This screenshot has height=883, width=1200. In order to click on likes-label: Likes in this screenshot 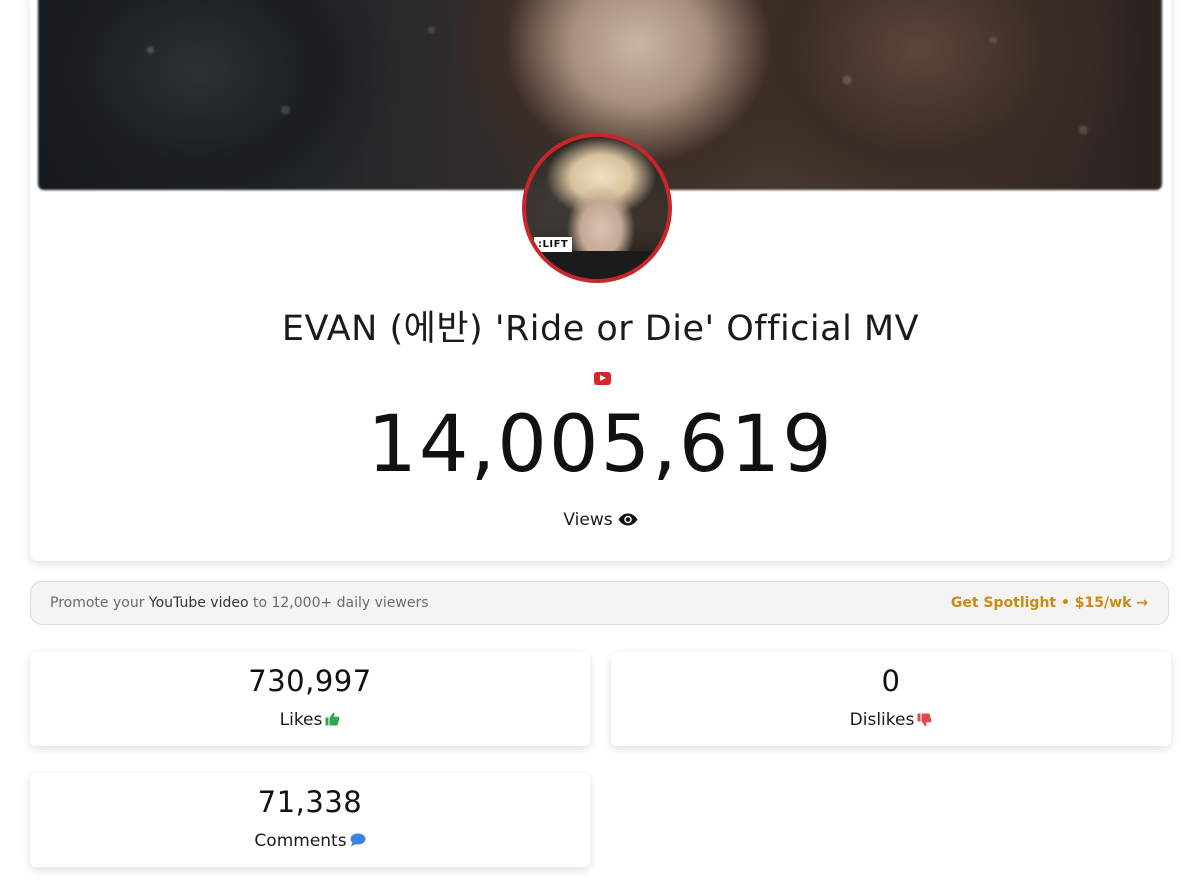, I will do `click(301, 720)`.